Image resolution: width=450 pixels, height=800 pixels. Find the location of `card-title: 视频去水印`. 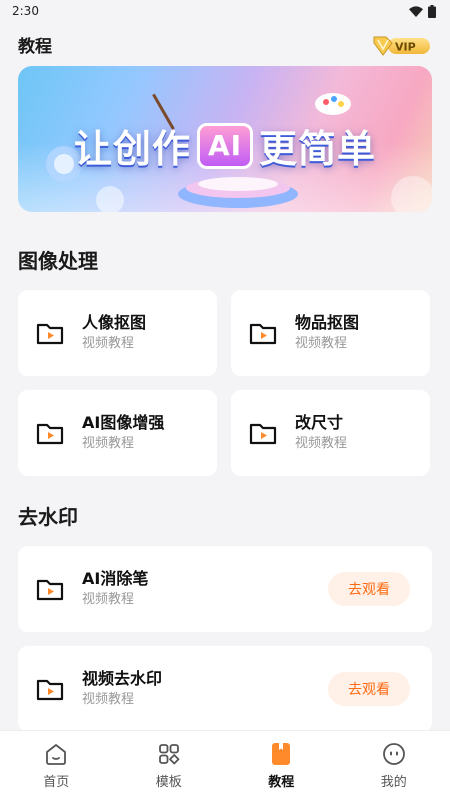

card-title: 视频去水印 is located at coordinates (122, 678).